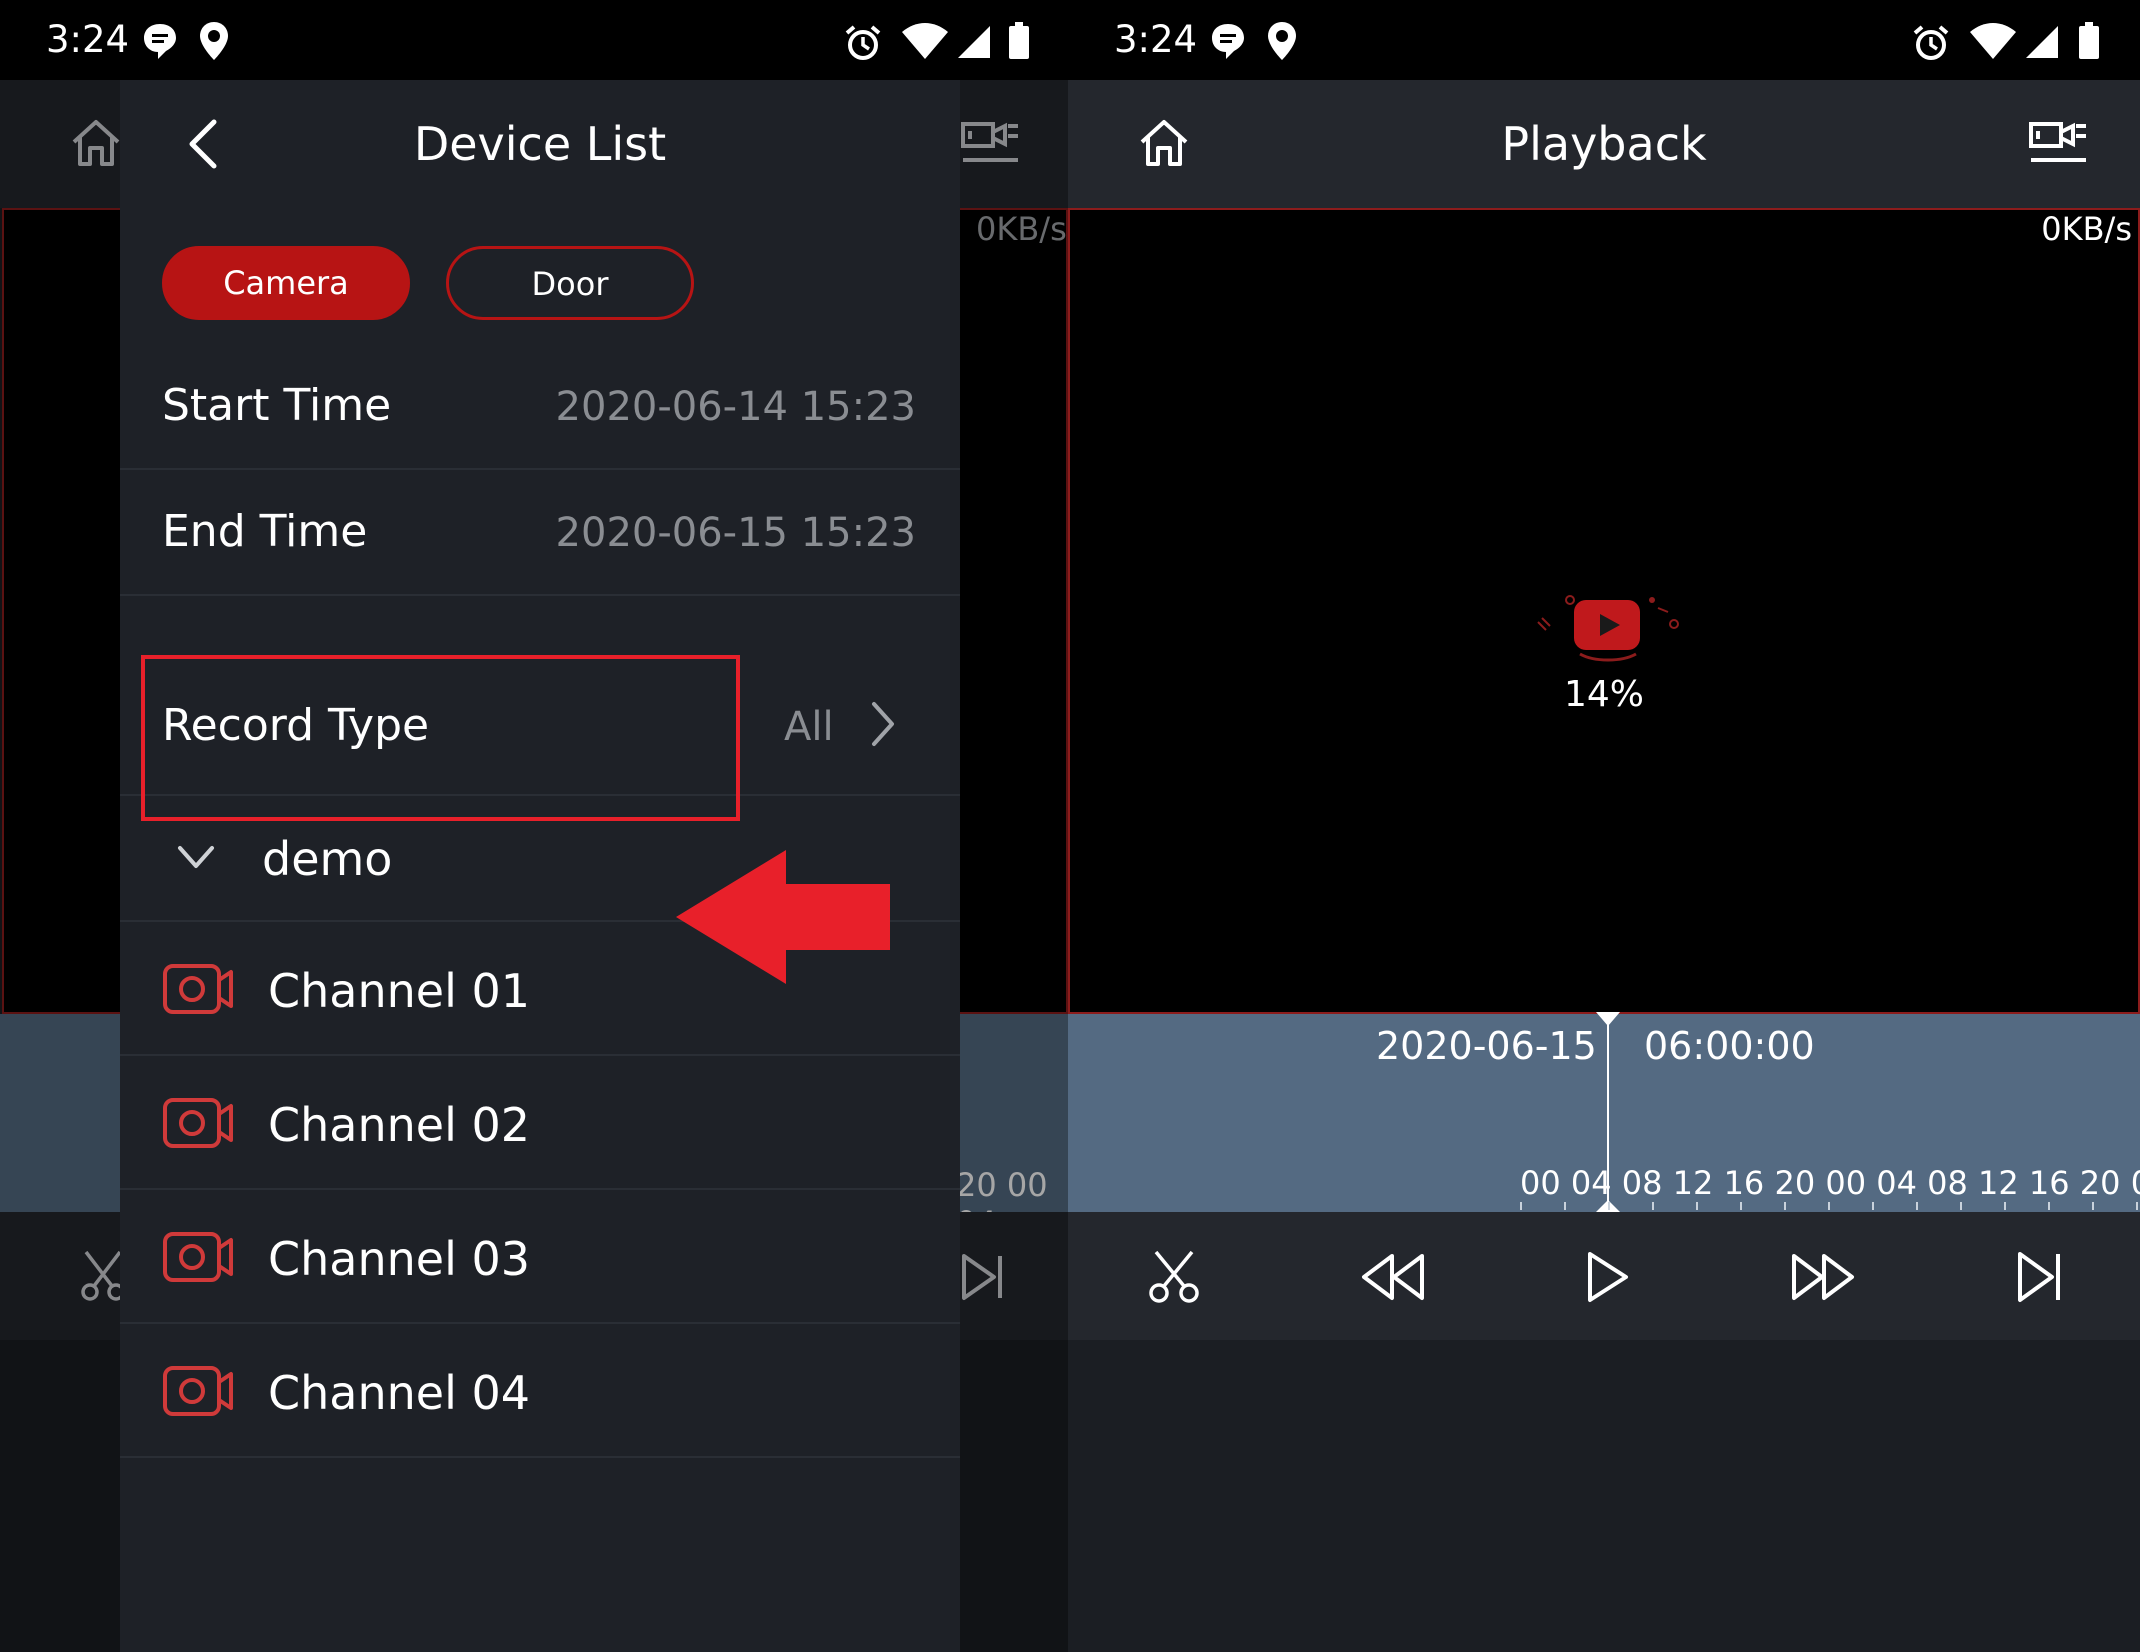  What do you see at coordinates (784, 917) in the screenshot?
I see `arrow-left-icon` at bounding box center [784, 917].